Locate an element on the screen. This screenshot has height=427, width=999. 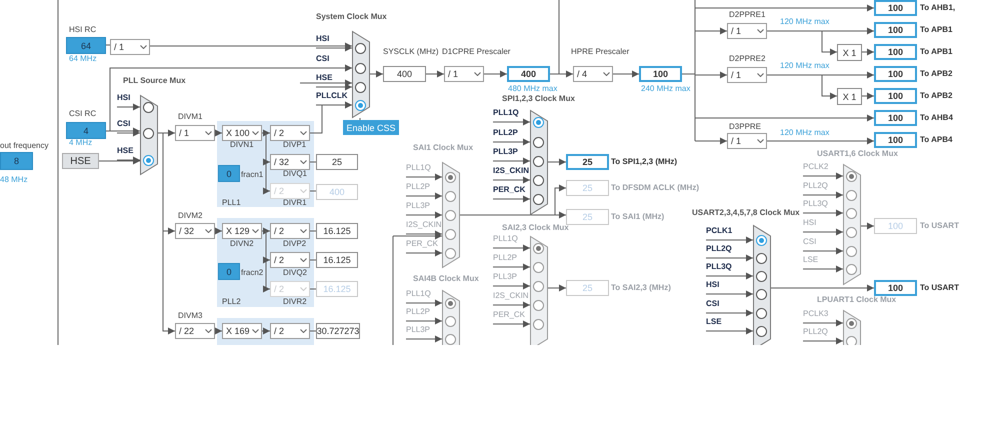
mux-title: System Clock Mux is located at coordinates (351, 17).